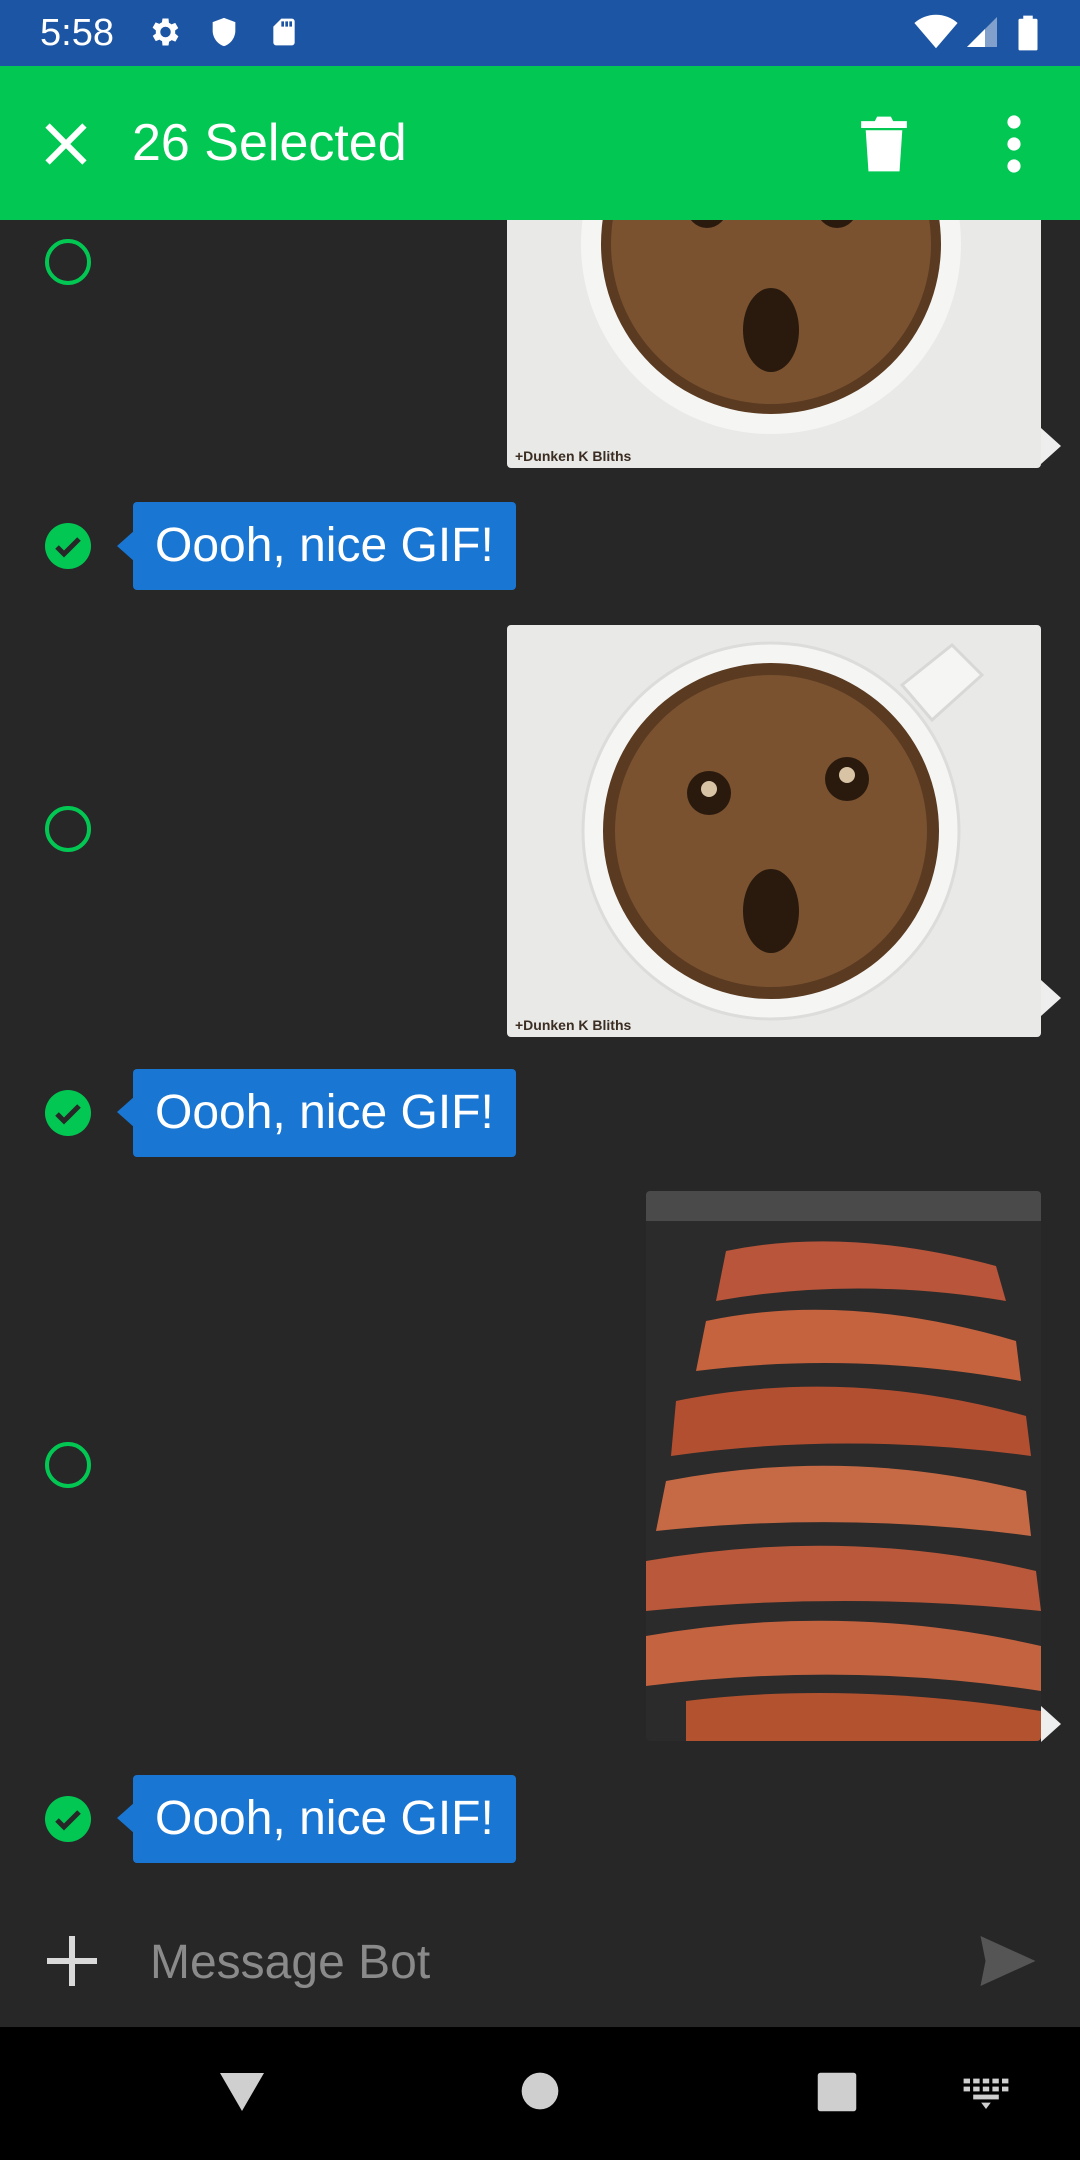  Describe the element at coordinates (540, 33) in the screenshot. I see `status-bar: 5:58` at that location.